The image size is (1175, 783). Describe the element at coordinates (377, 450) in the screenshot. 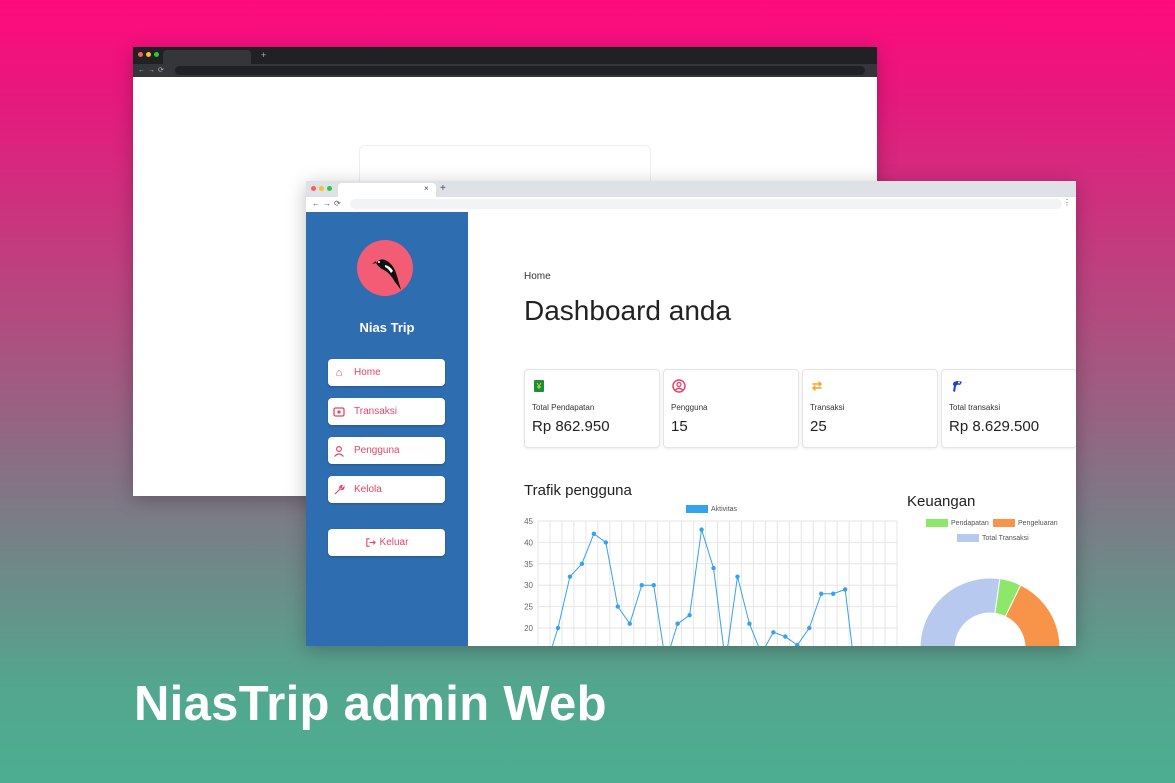

I see `sidebar-item-label: Pengguna` at that location.